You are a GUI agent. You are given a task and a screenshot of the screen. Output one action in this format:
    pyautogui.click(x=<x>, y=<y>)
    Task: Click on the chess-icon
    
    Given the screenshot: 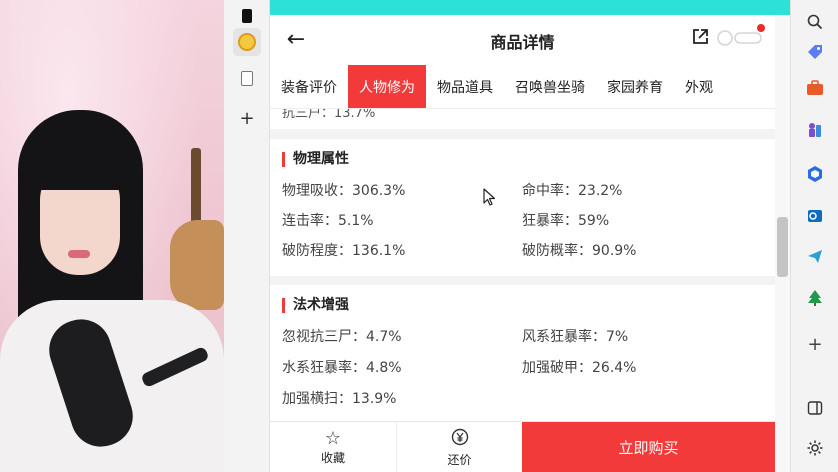 What is the action you would take?
    pyautogui.click(x=815, y=130)
    